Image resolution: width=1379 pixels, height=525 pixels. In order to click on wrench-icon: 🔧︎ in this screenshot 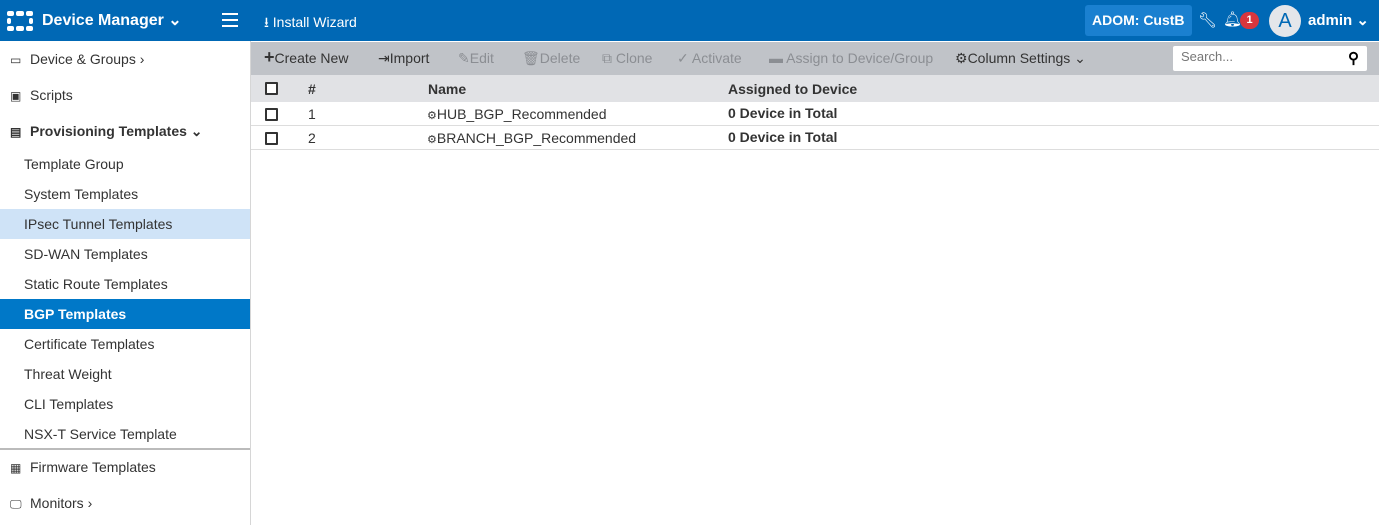, I will do `click(1207, 20)`.